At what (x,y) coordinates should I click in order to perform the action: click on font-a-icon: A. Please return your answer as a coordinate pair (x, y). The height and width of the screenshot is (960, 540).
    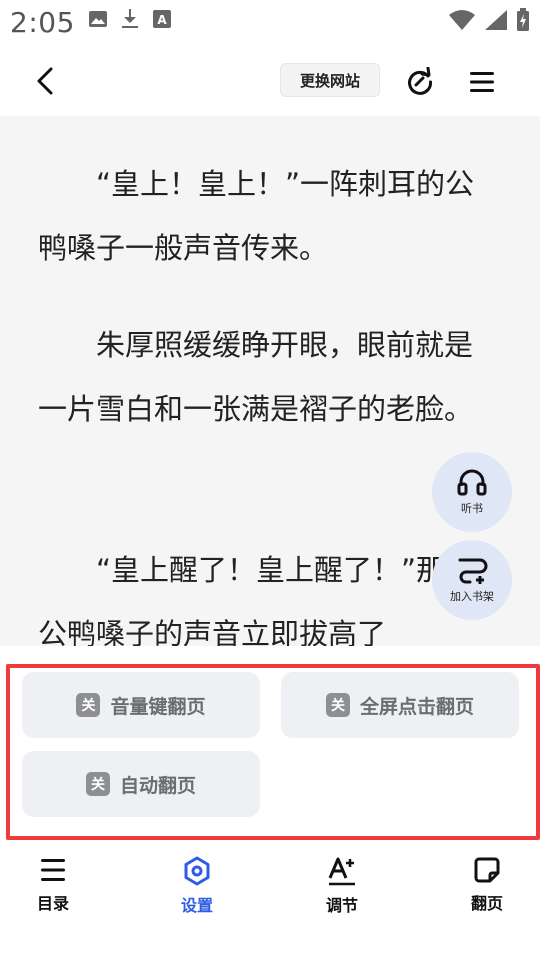
    Looking at the image, I should click on (162, 19).